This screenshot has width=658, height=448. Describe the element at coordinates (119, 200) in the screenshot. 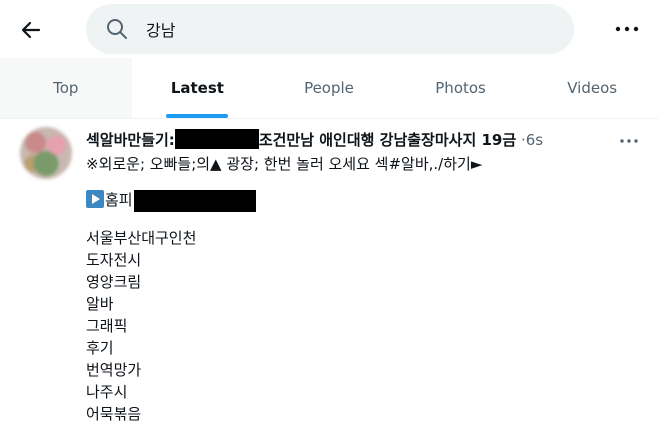

I see `link-prefix: 홈피` at that location.